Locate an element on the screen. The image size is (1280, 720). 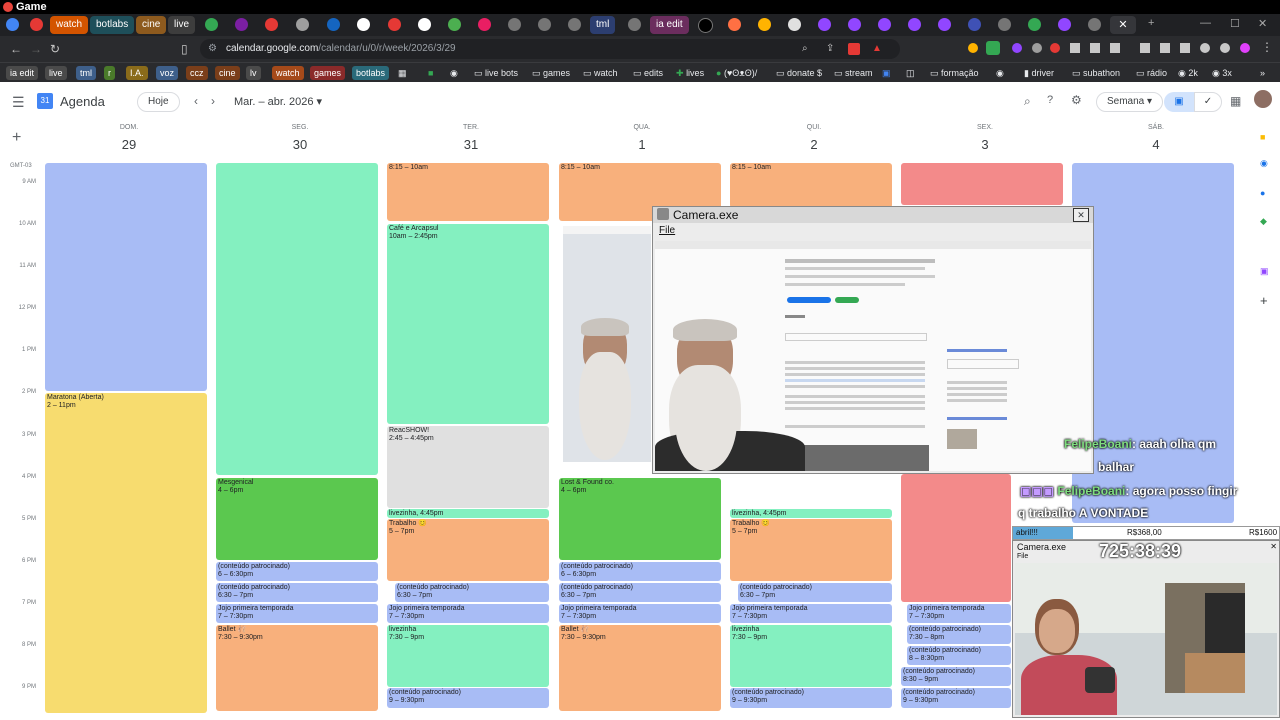
bookmark-folder-edits: ▭ edits is located at coordinates (648, 73).